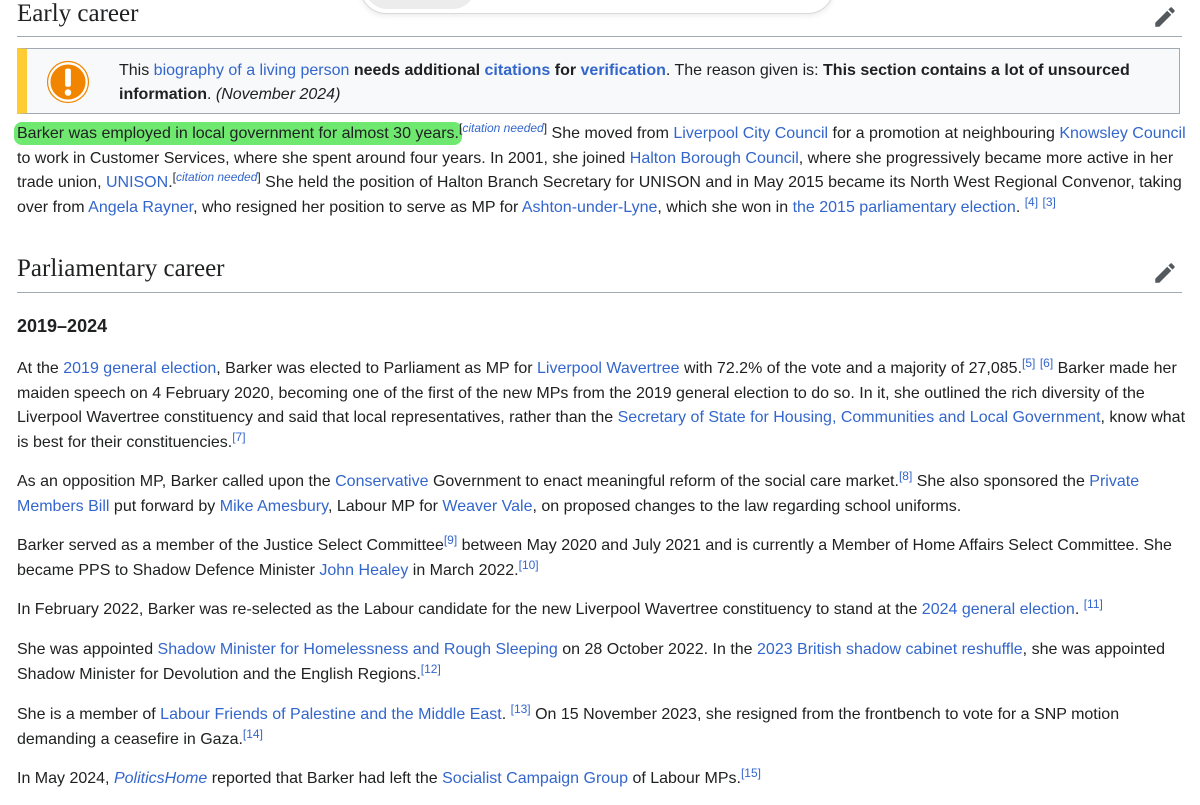 Image resolution: width=1200 pixels, height=805 pixels. What do you see at coordinates (136, 70) in the screenshot?
I see `text: This` at bounding box center [136, 70].